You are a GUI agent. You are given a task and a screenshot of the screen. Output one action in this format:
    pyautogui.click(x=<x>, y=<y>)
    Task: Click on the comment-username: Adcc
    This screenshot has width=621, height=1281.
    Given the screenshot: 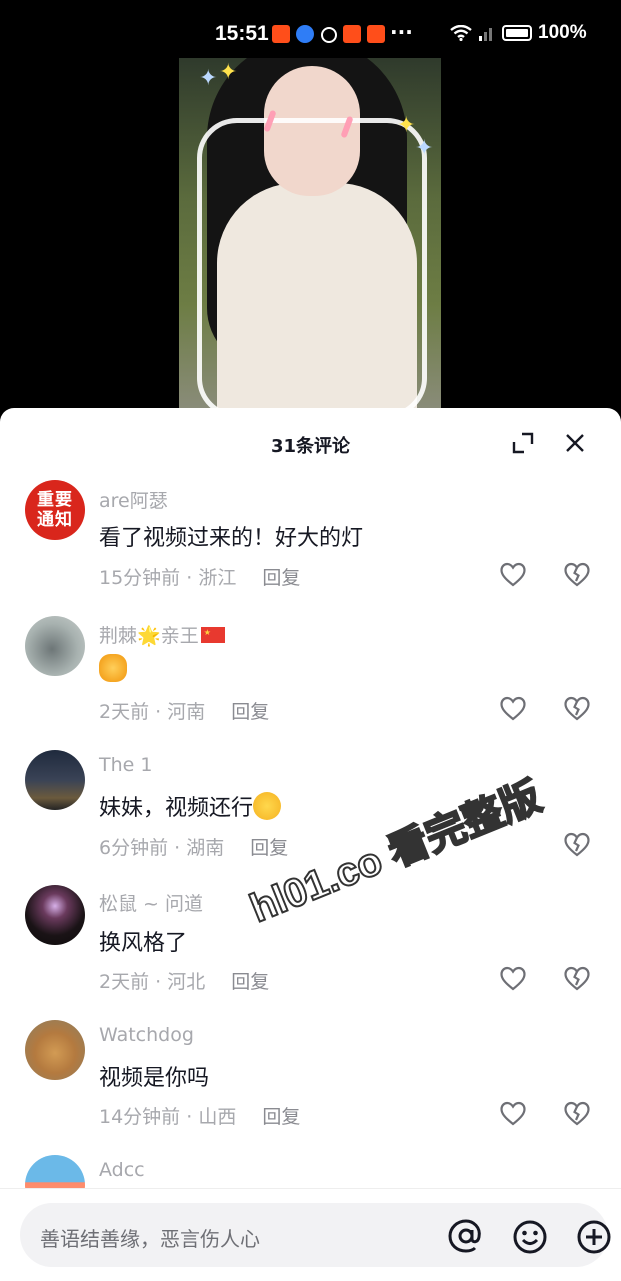 What is the action you would take?
    pyautogui.click(x=122, y=1170)
    